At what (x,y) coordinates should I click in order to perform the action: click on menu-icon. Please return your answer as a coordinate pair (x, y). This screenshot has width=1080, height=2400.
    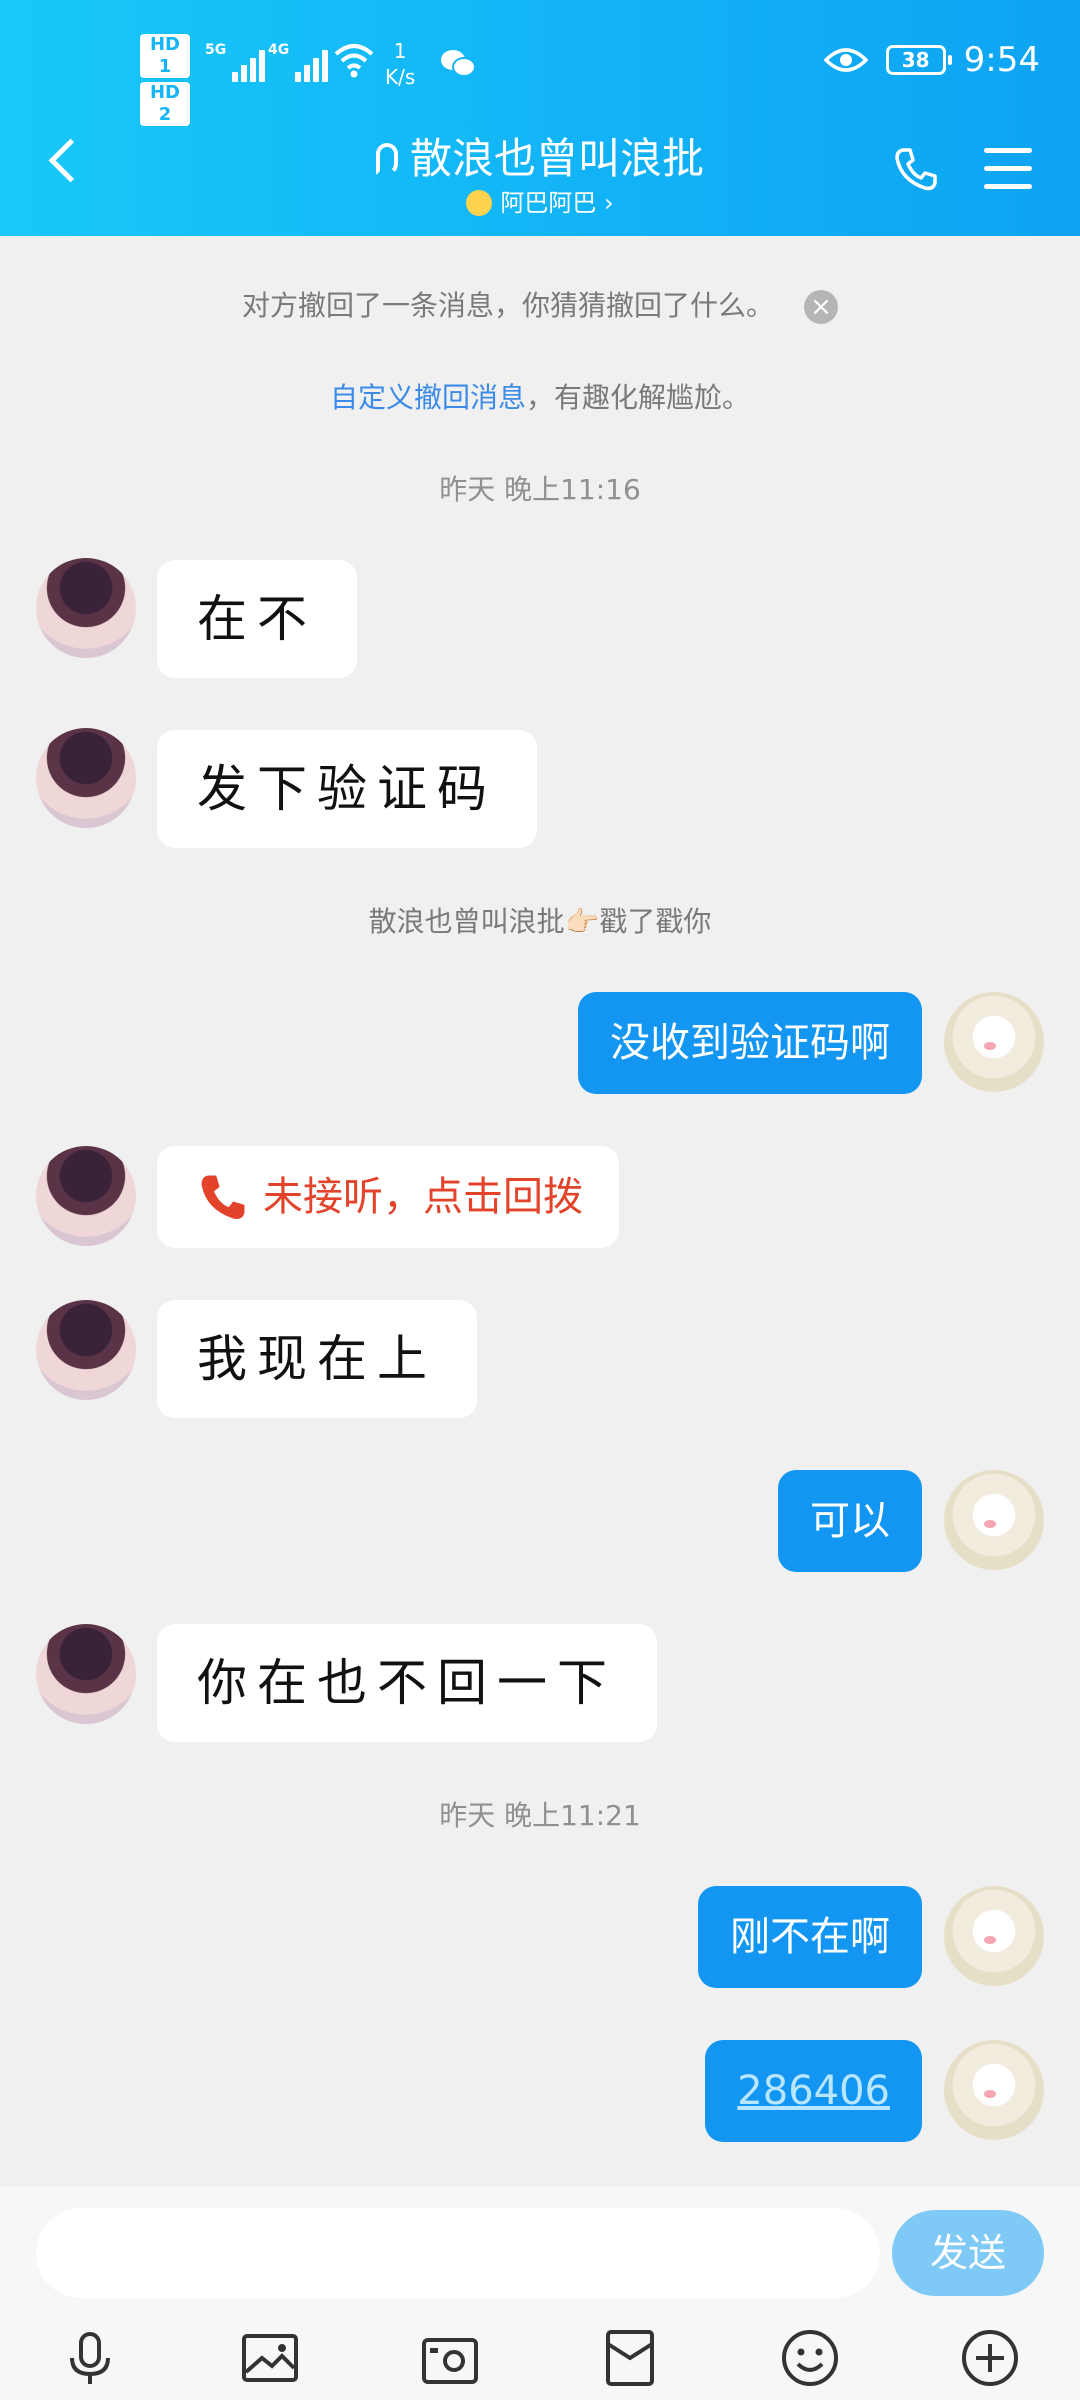
    Looking at the image, I should click on (1008, 168).